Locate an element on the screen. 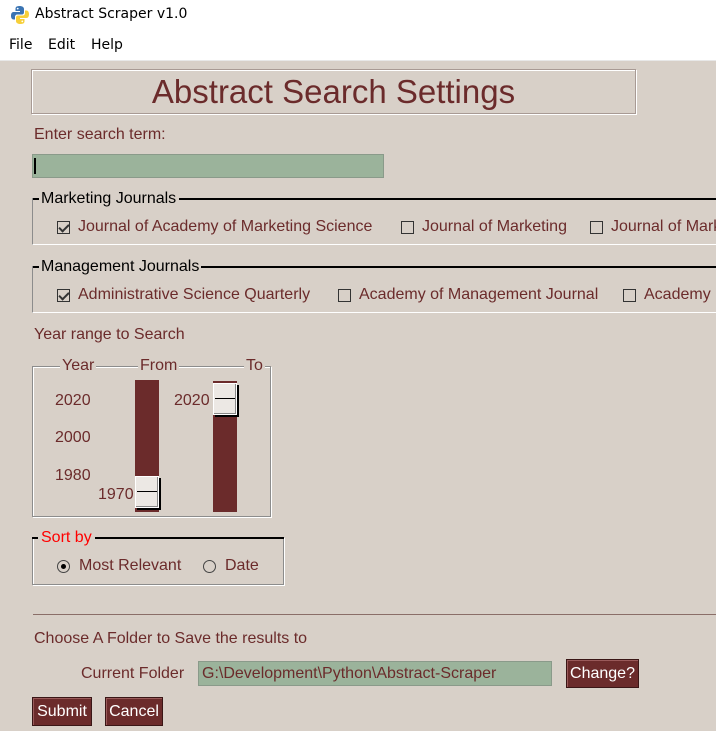 The width and height of the screenshot is (716, 731). page-title: Abstract Search Settings is located at coordinates (333, 91).